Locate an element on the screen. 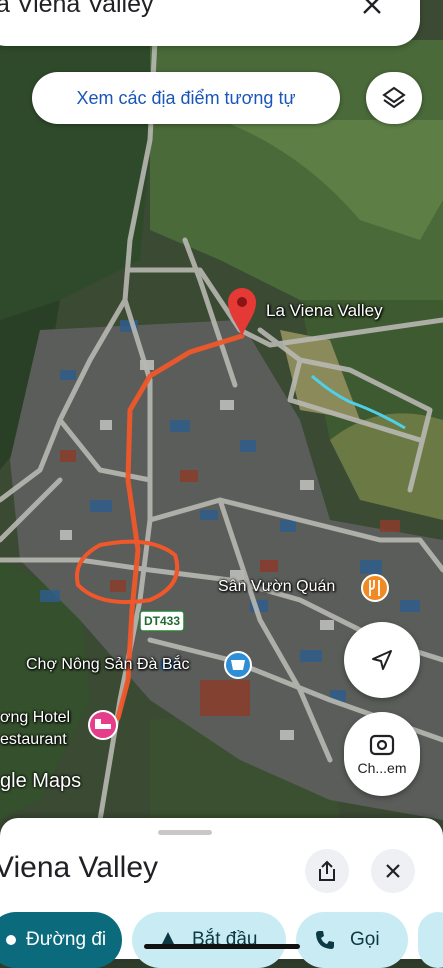 Image resolution: width=443 pixels, height=968 pixels. hotel-label-line1: ơng Hotel is located at coordinates (35, 718).